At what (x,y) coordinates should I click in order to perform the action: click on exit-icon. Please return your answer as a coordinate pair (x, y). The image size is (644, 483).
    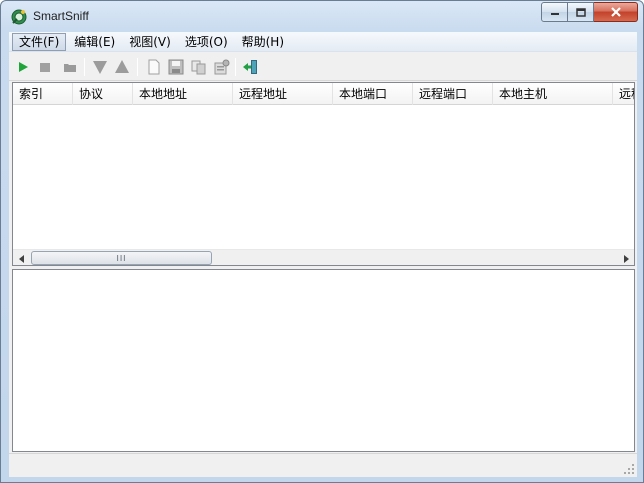
    Looking at the image, I should click on (250, 67).